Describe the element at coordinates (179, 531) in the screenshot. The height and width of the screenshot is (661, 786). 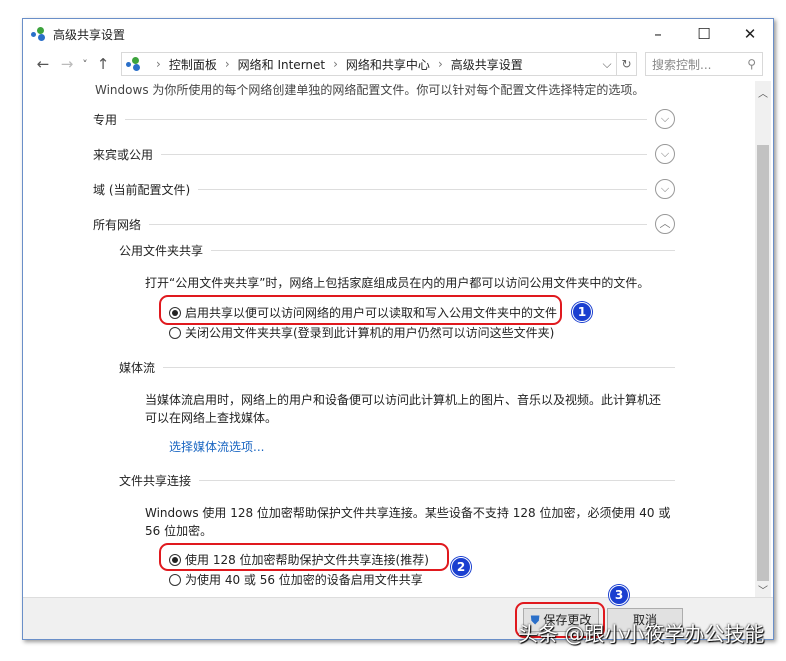
I see `file-sharing-desc-2: 56 位加密。` at that location.